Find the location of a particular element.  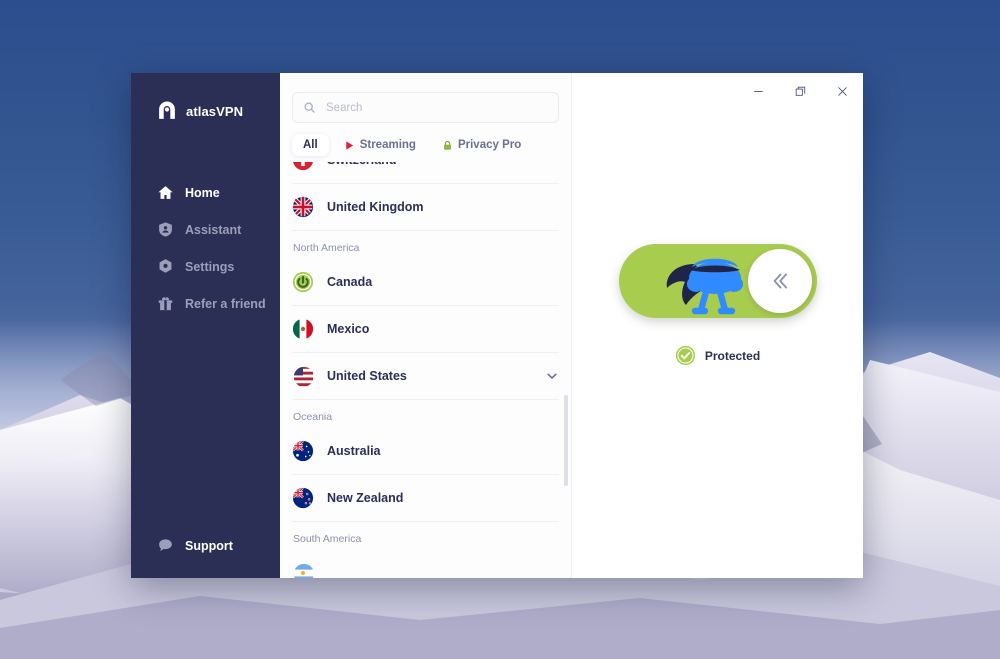

server-name: Switzerland is located at coordinates (361, 164).